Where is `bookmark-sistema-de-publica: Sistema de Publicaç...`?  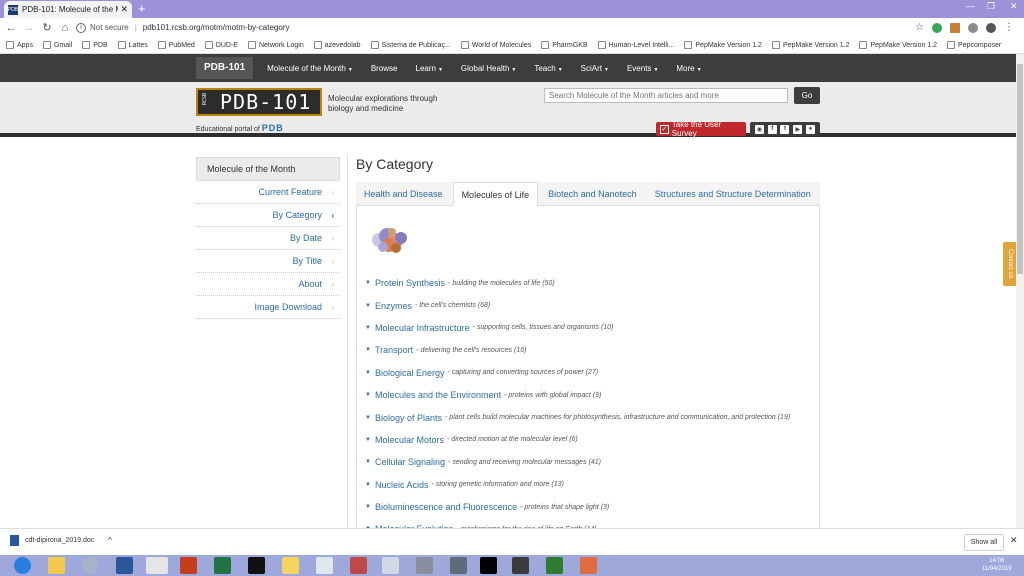
bookmark-sistema-de-publica: Sistema de Publicaç... is located at coordinates (410, 45).